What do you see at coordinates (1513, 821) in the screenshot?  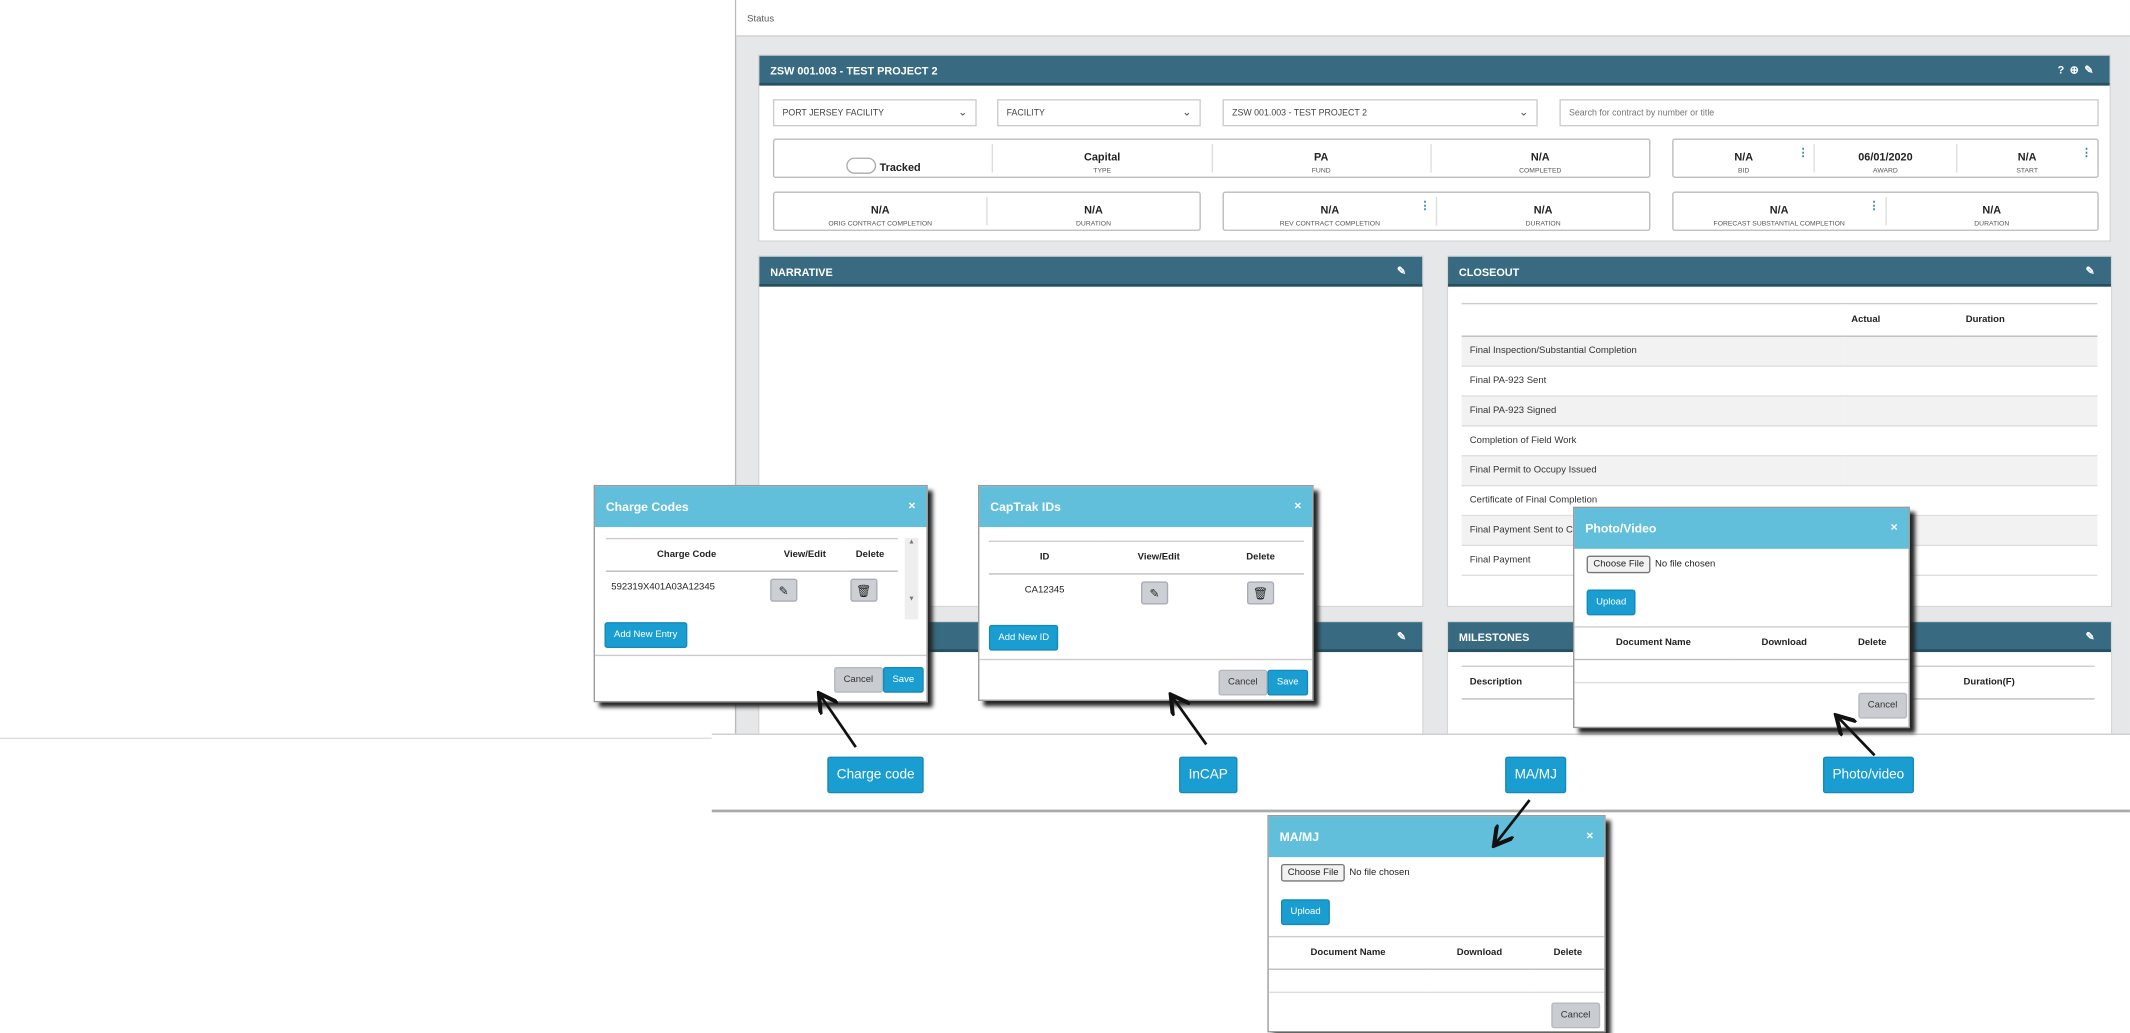 I see `arrow-mamj` at bounding box center [1513, 821].